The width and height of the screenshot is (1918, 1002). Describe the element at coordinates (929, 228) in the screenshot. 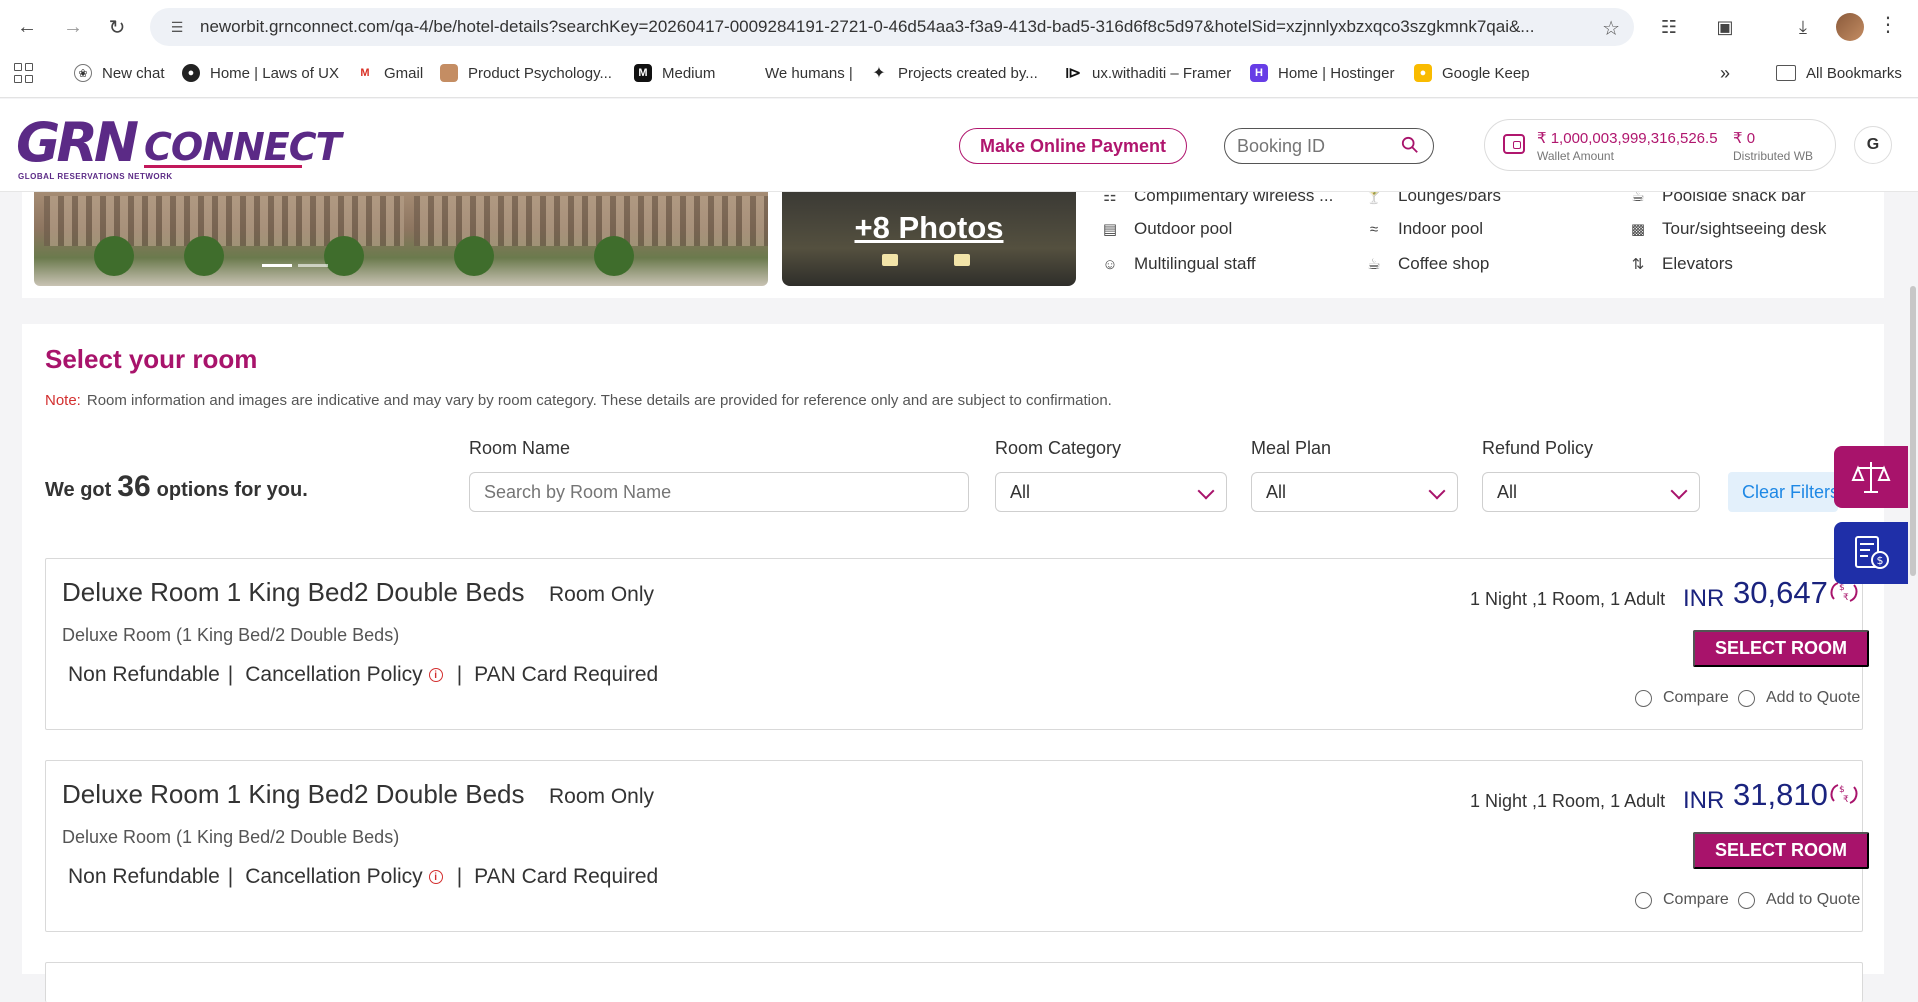

I see `more-photos-label: +8 Photos` at that location.